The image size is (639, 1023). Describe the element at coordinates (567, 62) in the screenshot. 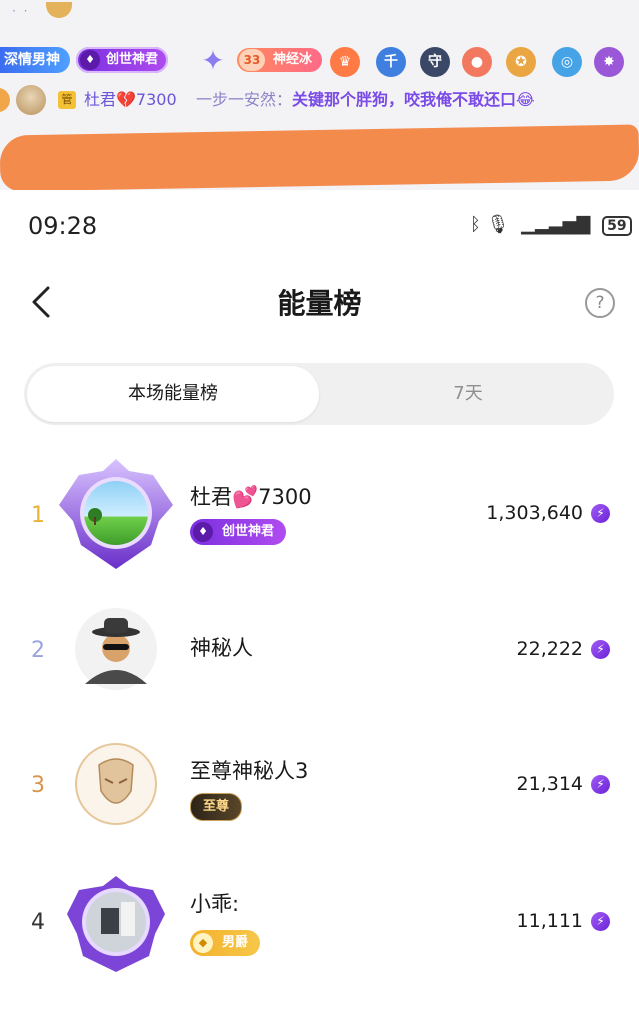

I see `ring-badge-icon: ◎` at that location.